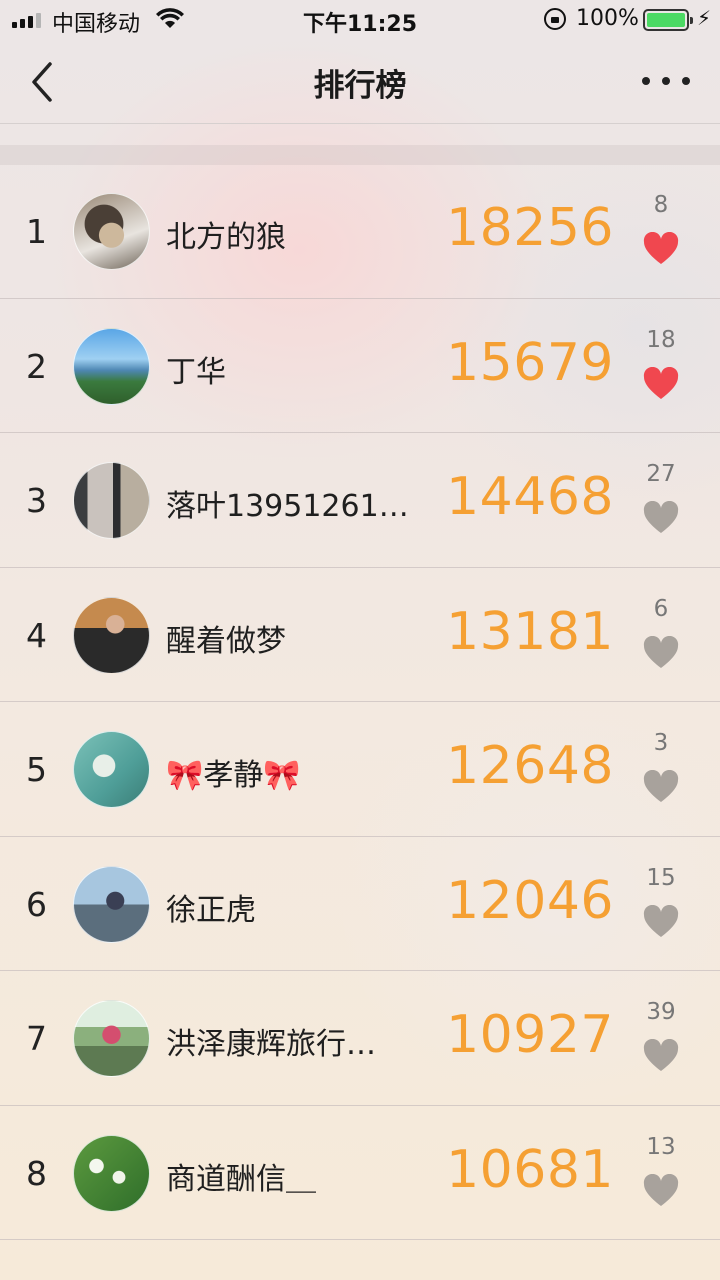 This screenshot has width=720, height=1280. Describe the element at coordinates (360, 86) in the screenshot. I see `page-title: 排行榜` at that location.